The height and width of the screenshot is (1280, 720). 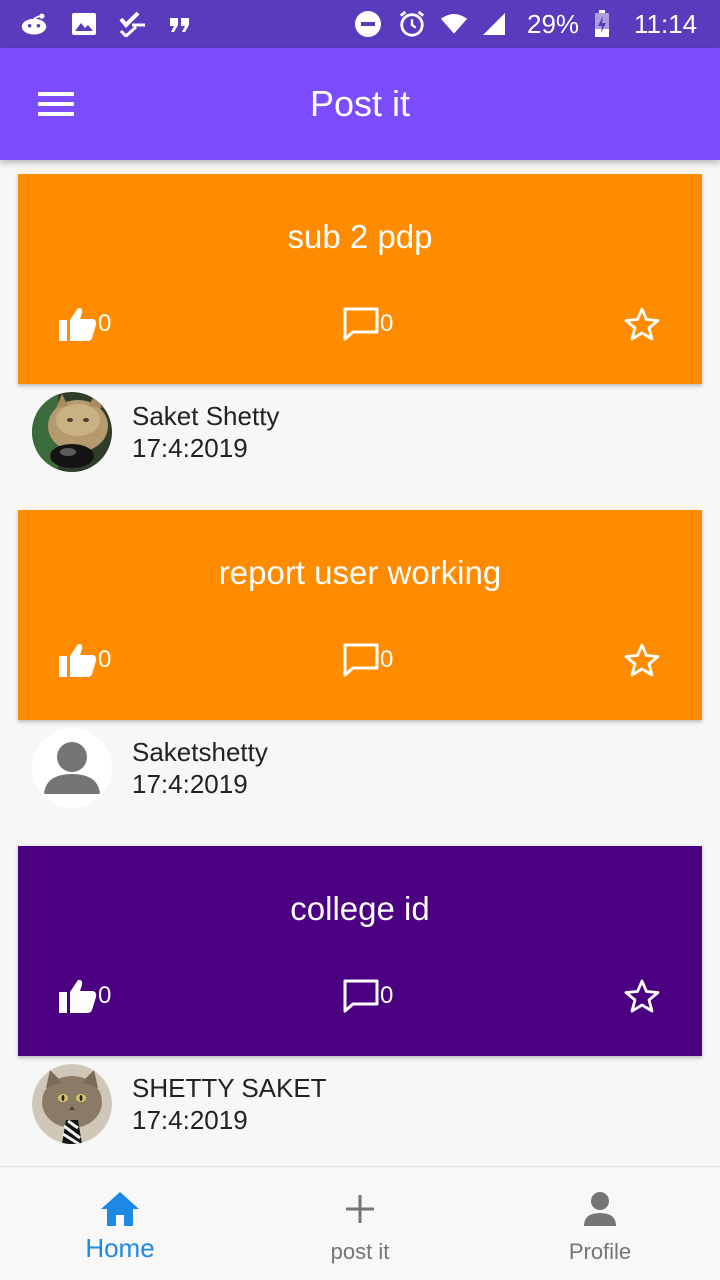 I want to click on nav-profile-label: Profile, so click(x=600, y=1251).